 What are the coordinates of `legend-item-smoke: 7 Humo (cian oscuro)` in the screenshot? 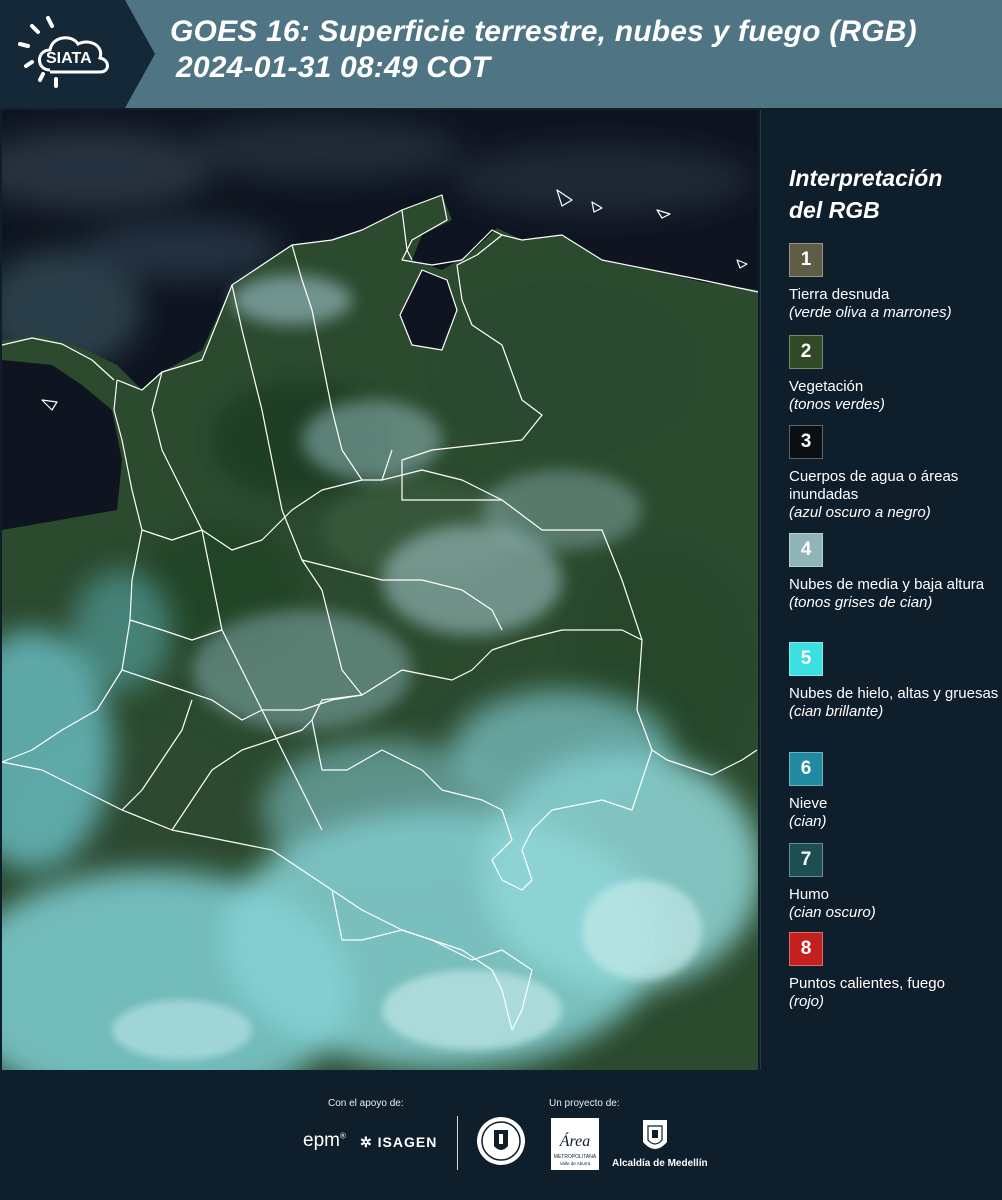 It's located at (894, 882).